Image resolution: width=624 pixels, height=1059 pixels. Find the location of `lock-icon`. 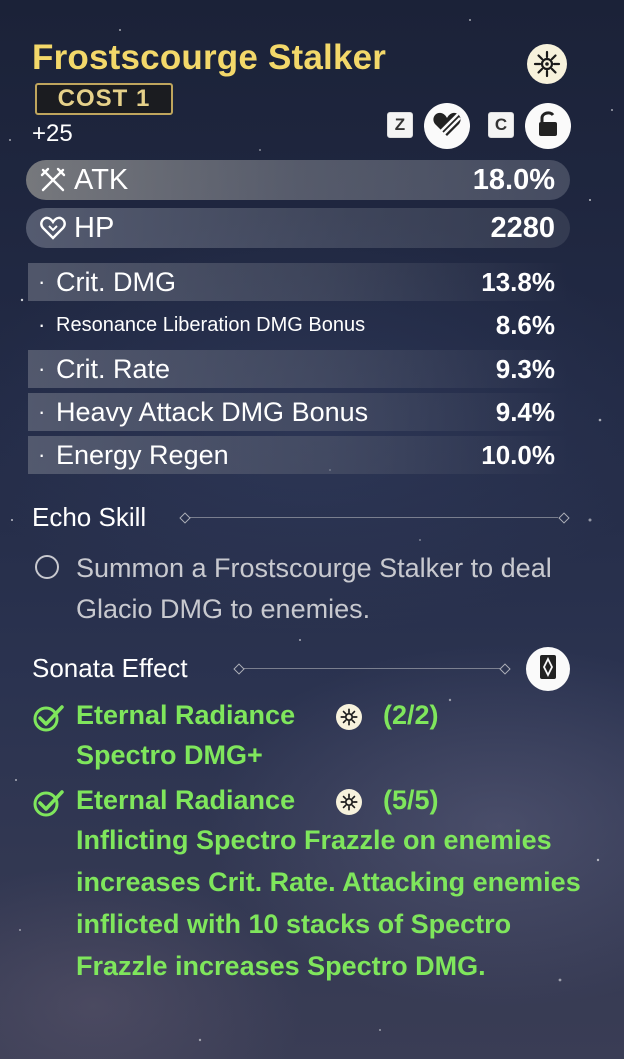

lock-icon is located at coordinates (548, 126).